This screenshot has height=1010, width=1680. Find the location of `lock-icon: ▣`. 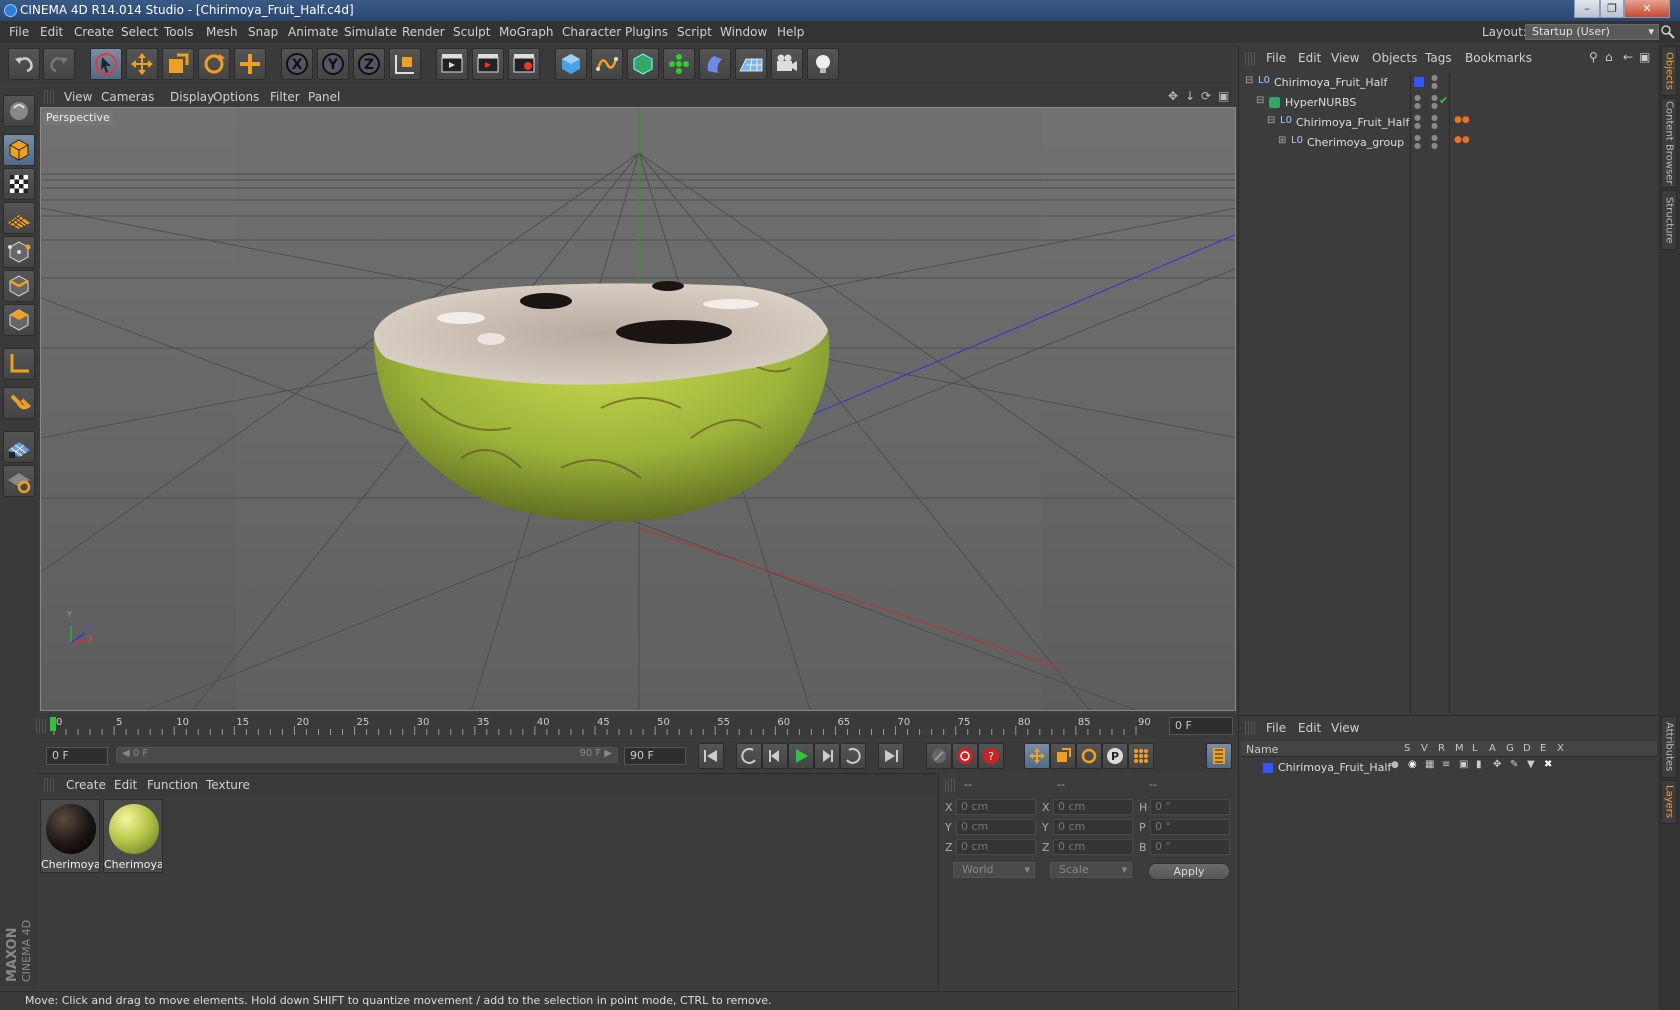

lock-icon: ▣ is located at coordinates (1463, 764).